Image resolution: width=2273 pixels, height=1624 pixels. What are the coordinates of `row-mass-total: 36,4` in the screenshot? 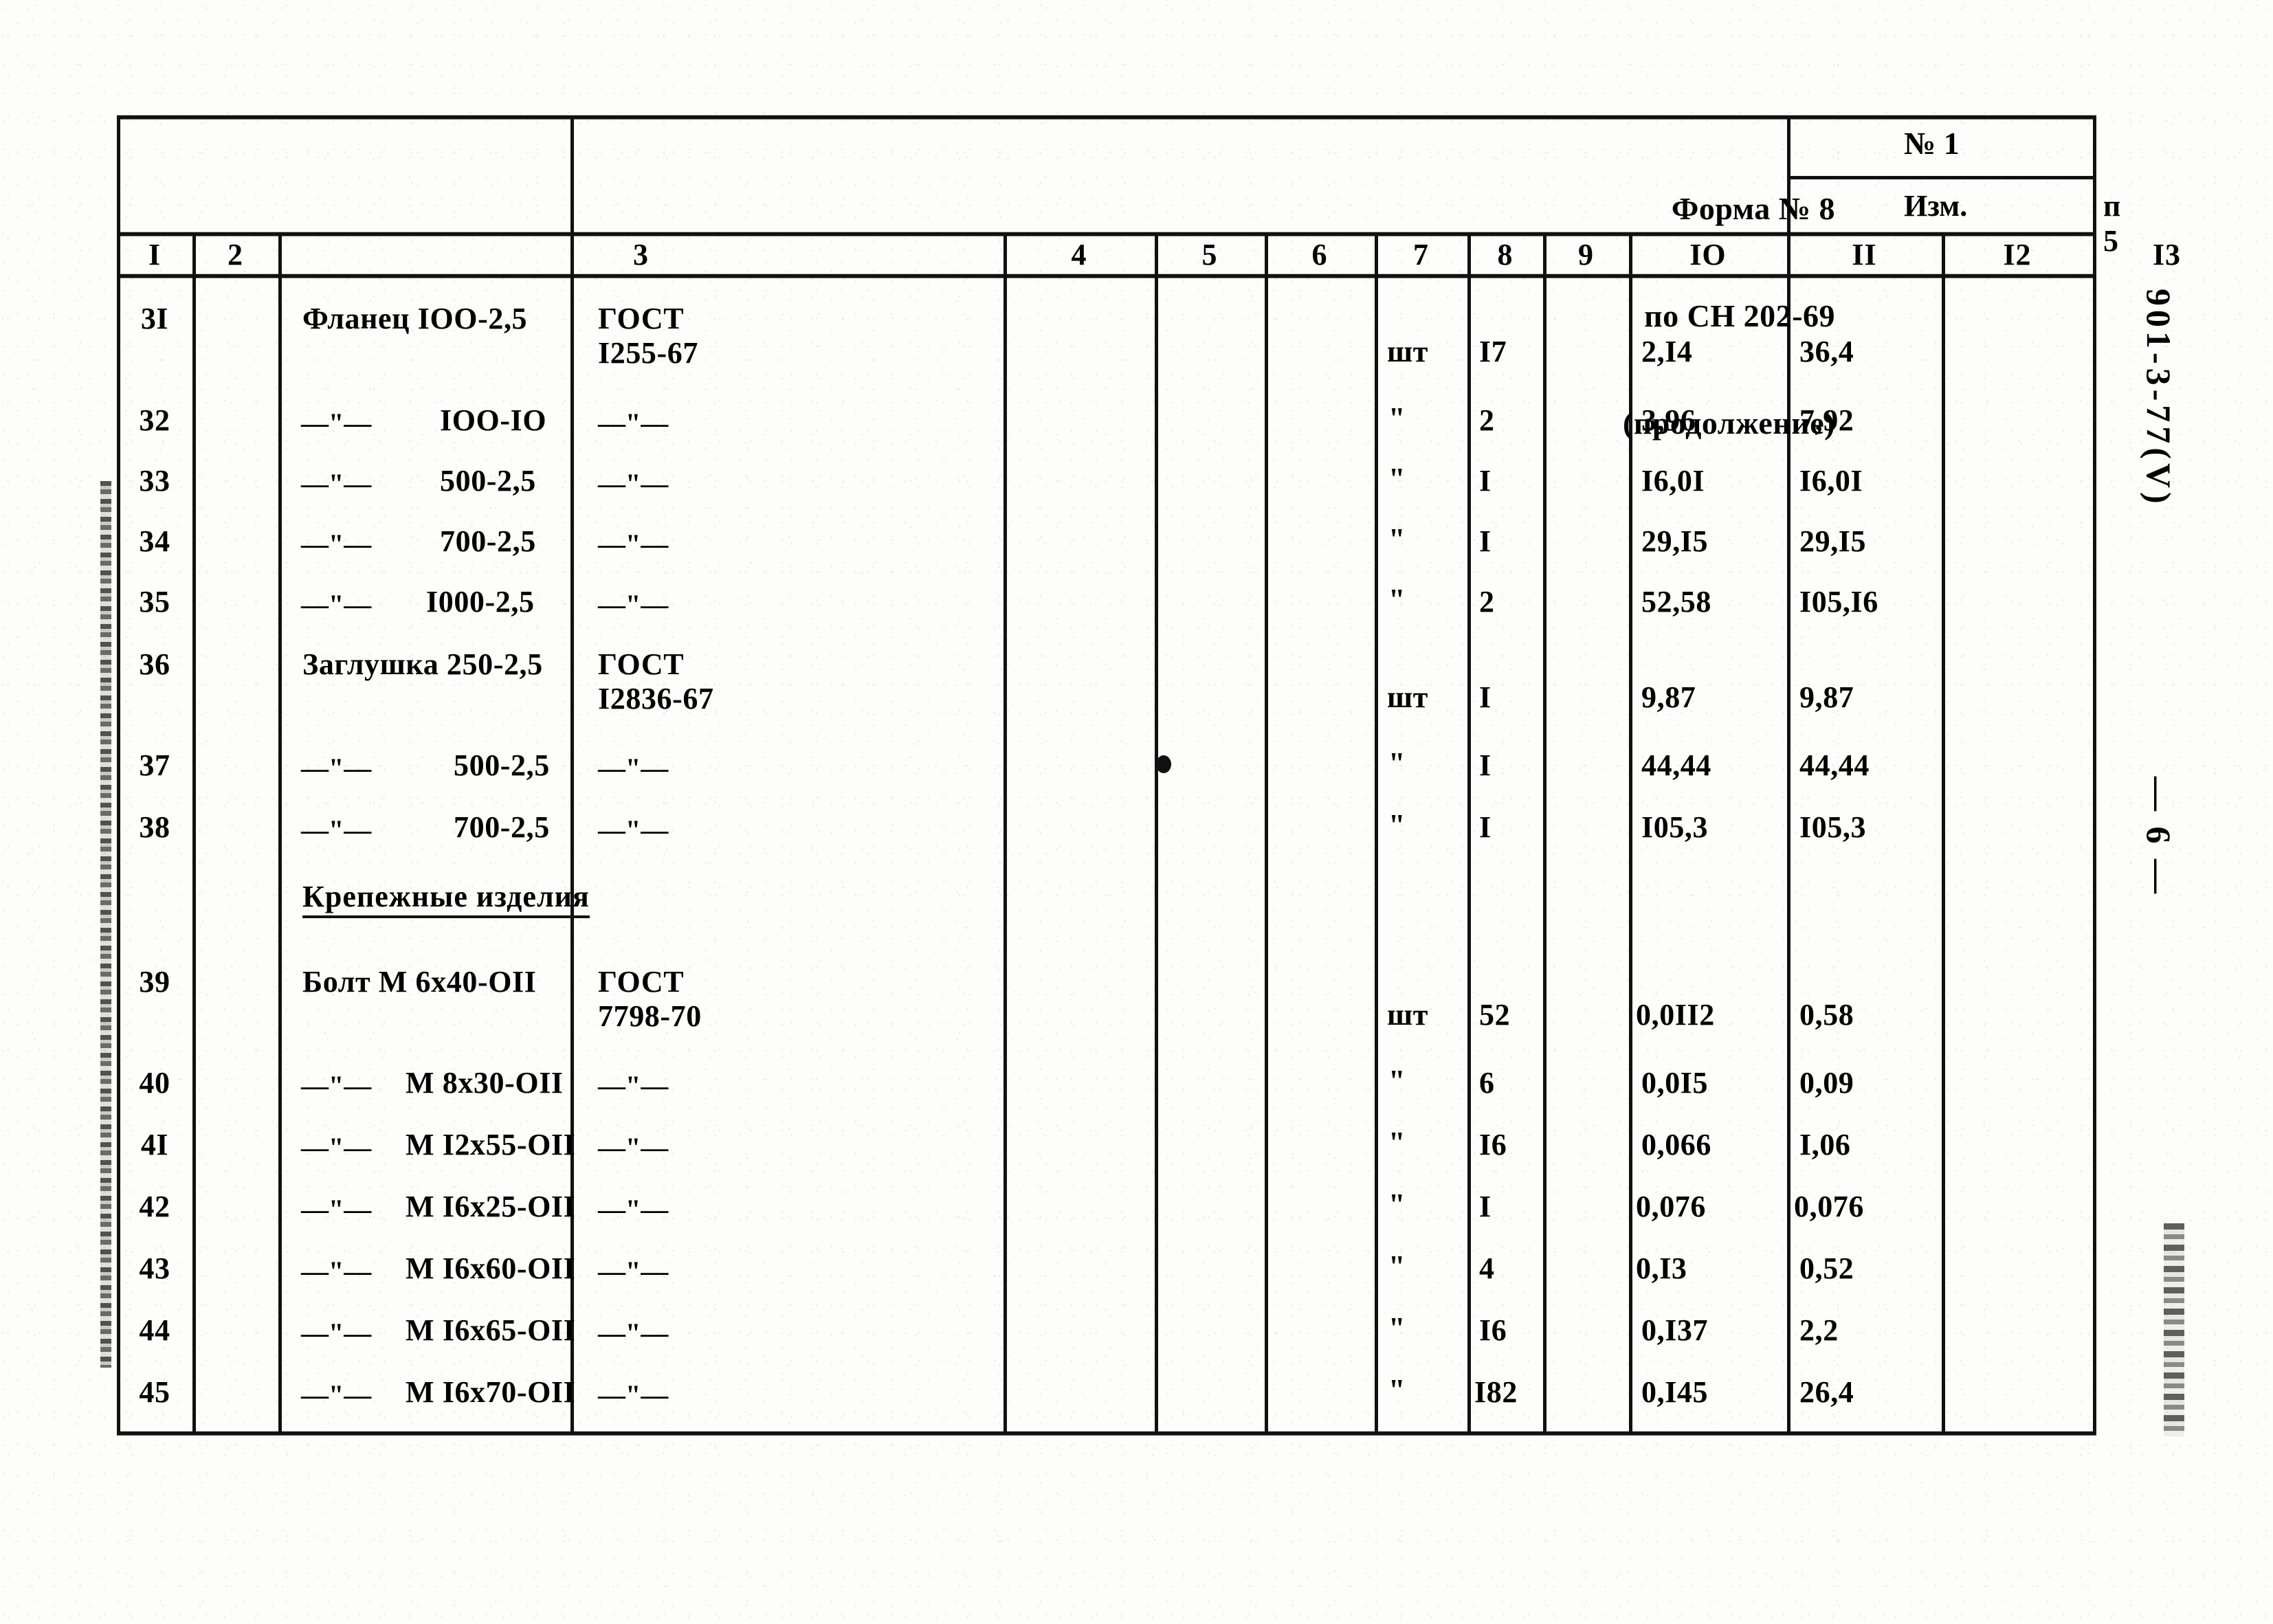 It's located at (1826, 351).